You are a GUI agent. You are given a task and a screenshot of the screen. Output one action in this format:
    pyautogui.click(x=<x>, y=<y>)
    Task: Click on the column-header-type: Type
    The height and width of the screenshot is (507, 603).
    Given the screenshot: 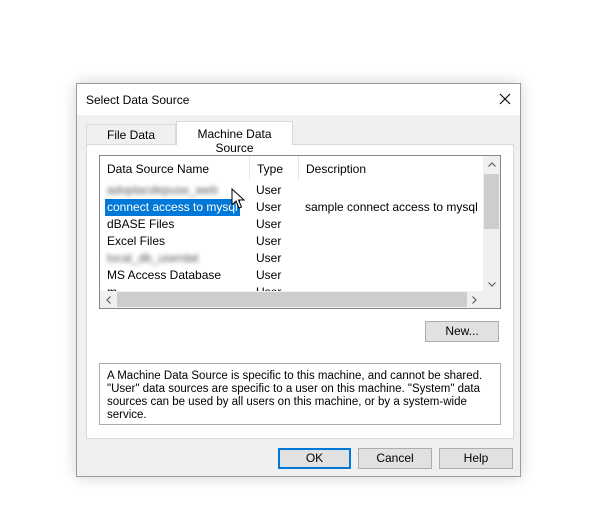 What is the action you would take?
    pyautogui.click(x=274, y=168)
    